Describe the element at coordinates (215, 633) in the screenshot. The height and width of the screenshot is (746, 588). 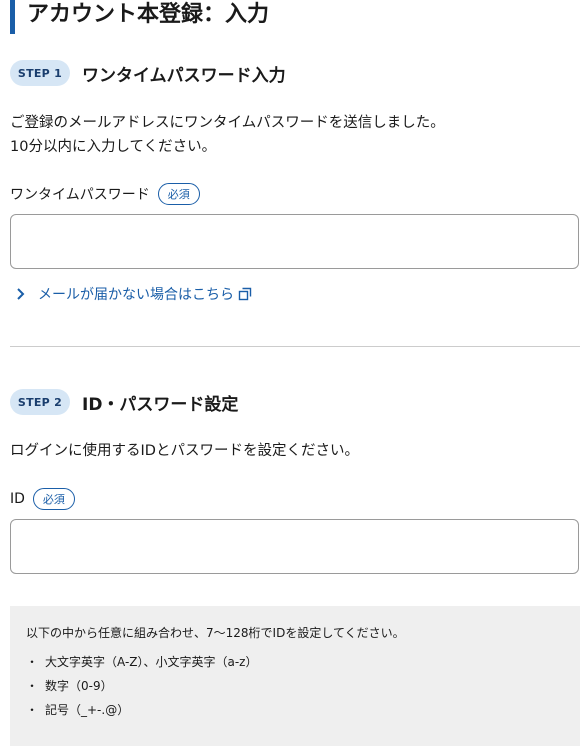
I see `id-rules-intro: 以下の中から任意に組み合わせ、7〜128桁でIDを設定してください。` at that location.